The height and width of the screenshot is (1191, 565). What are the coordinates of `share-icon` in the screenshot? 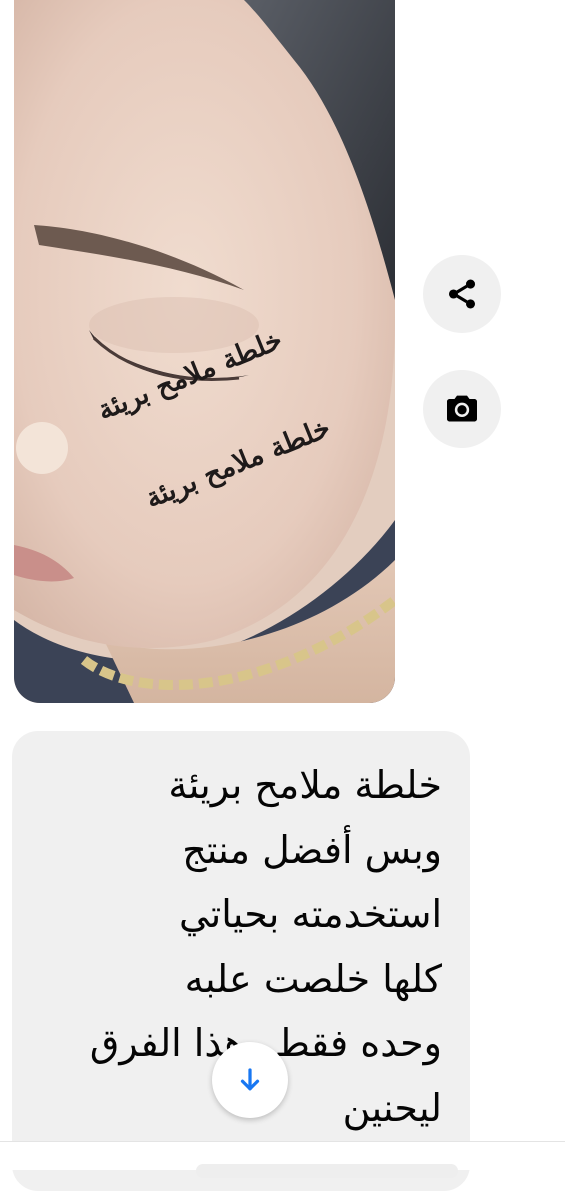 It's located at (462, 294).